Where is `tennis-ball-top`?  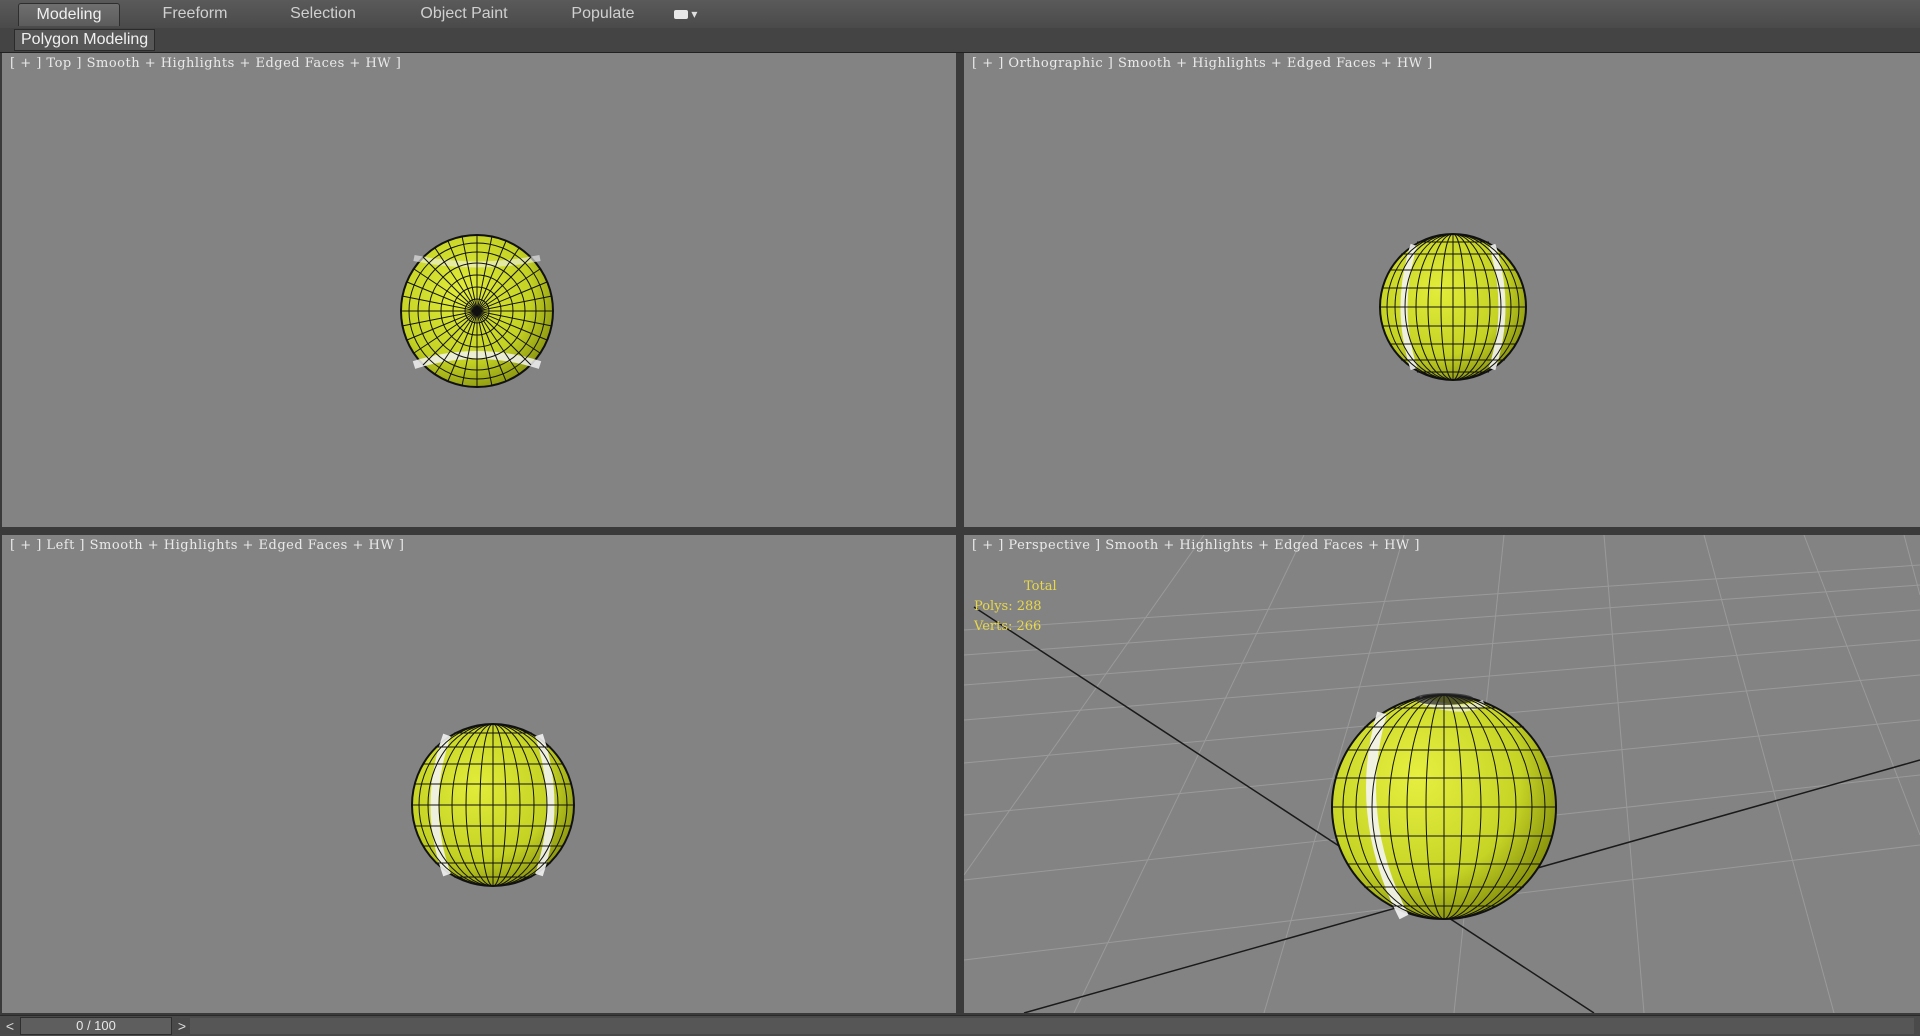
tennis-ball-top is located at coordinates (477, 311).